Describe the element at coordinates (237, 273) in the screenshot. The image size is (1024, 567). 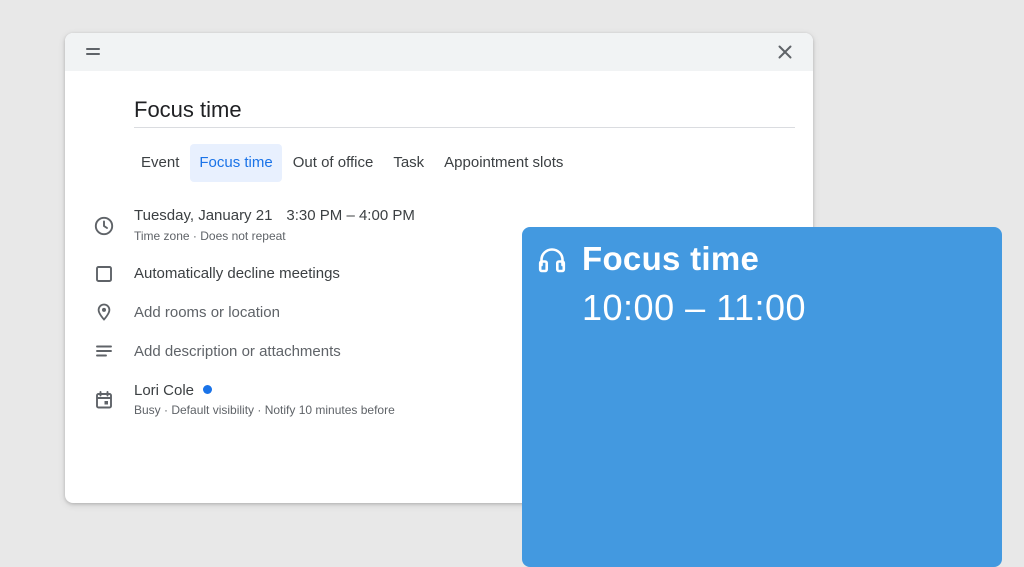
I see `decline-meetings-label: Automatically decline meetings` at that location.